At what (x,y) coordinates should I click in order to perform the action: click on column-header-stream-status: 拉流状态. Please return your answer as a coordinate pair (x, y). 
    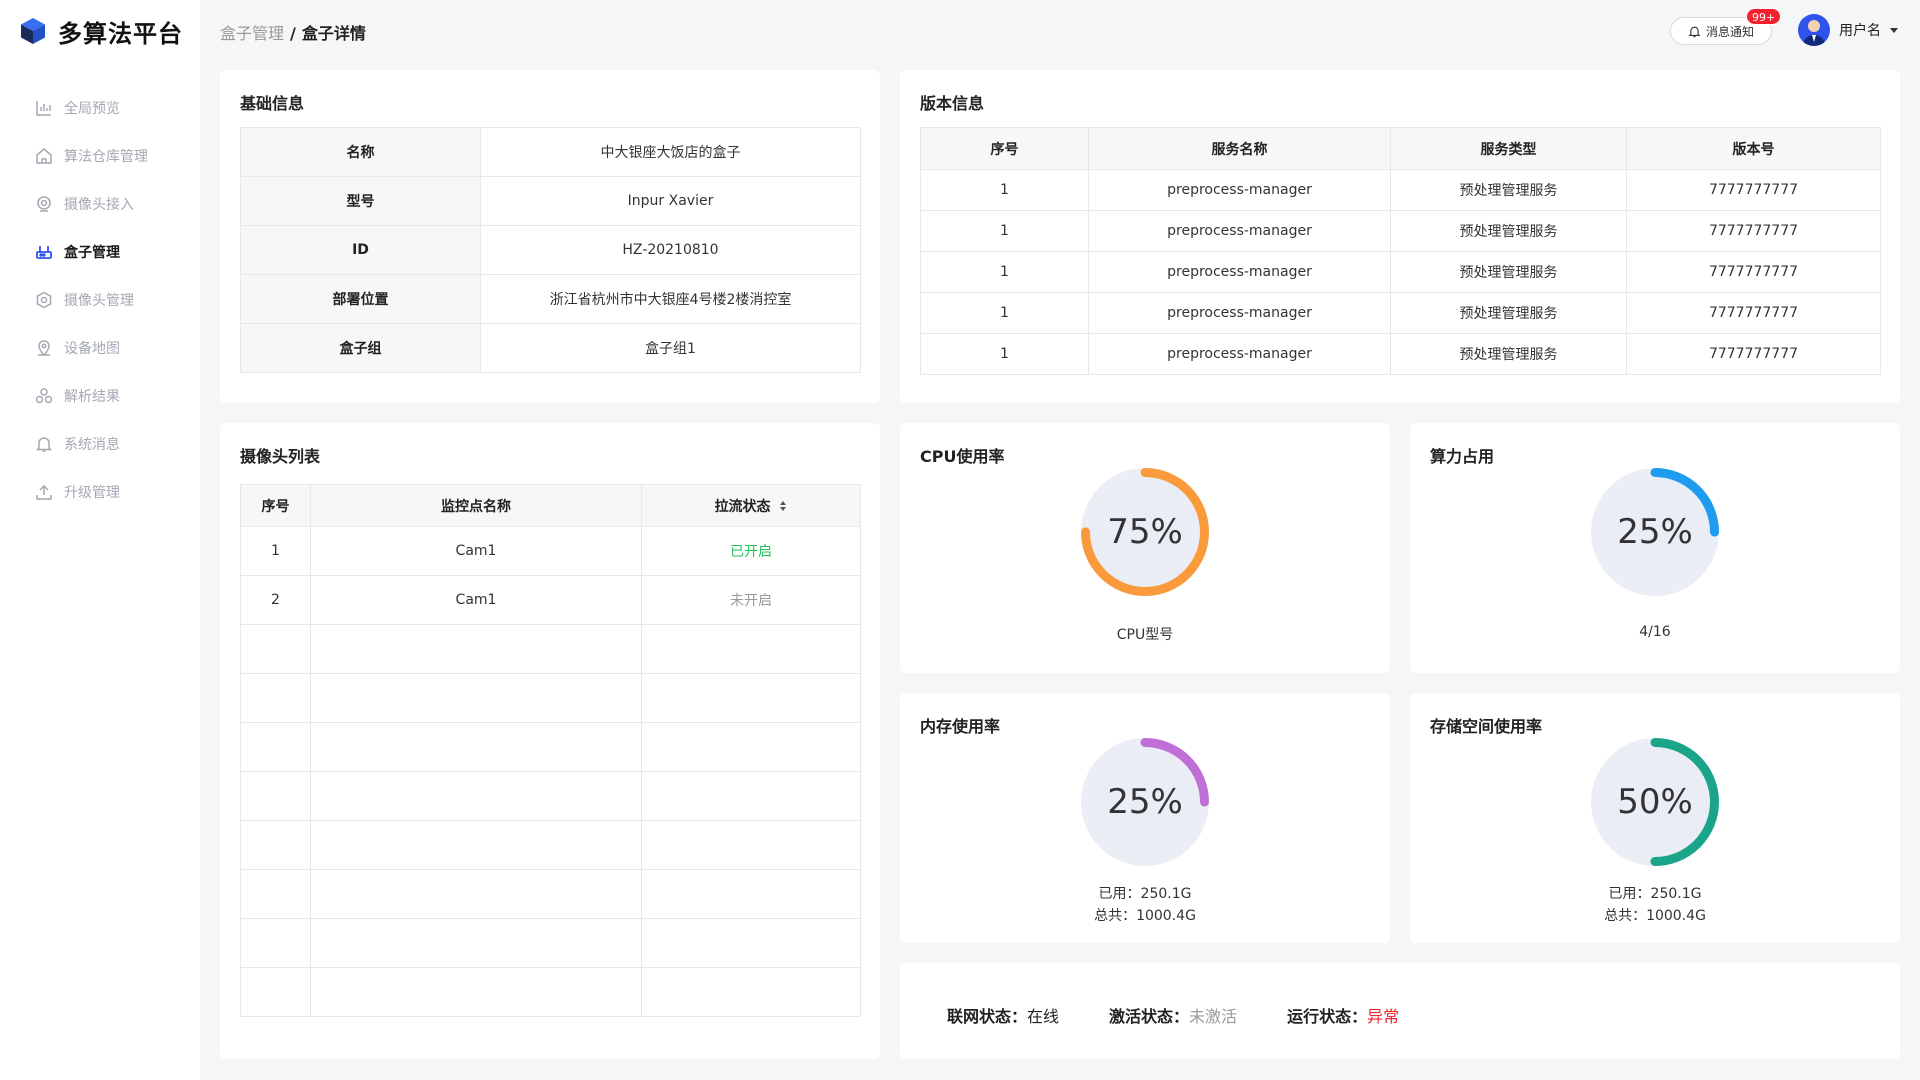
    Looking at the image, I should click on (751, 505).